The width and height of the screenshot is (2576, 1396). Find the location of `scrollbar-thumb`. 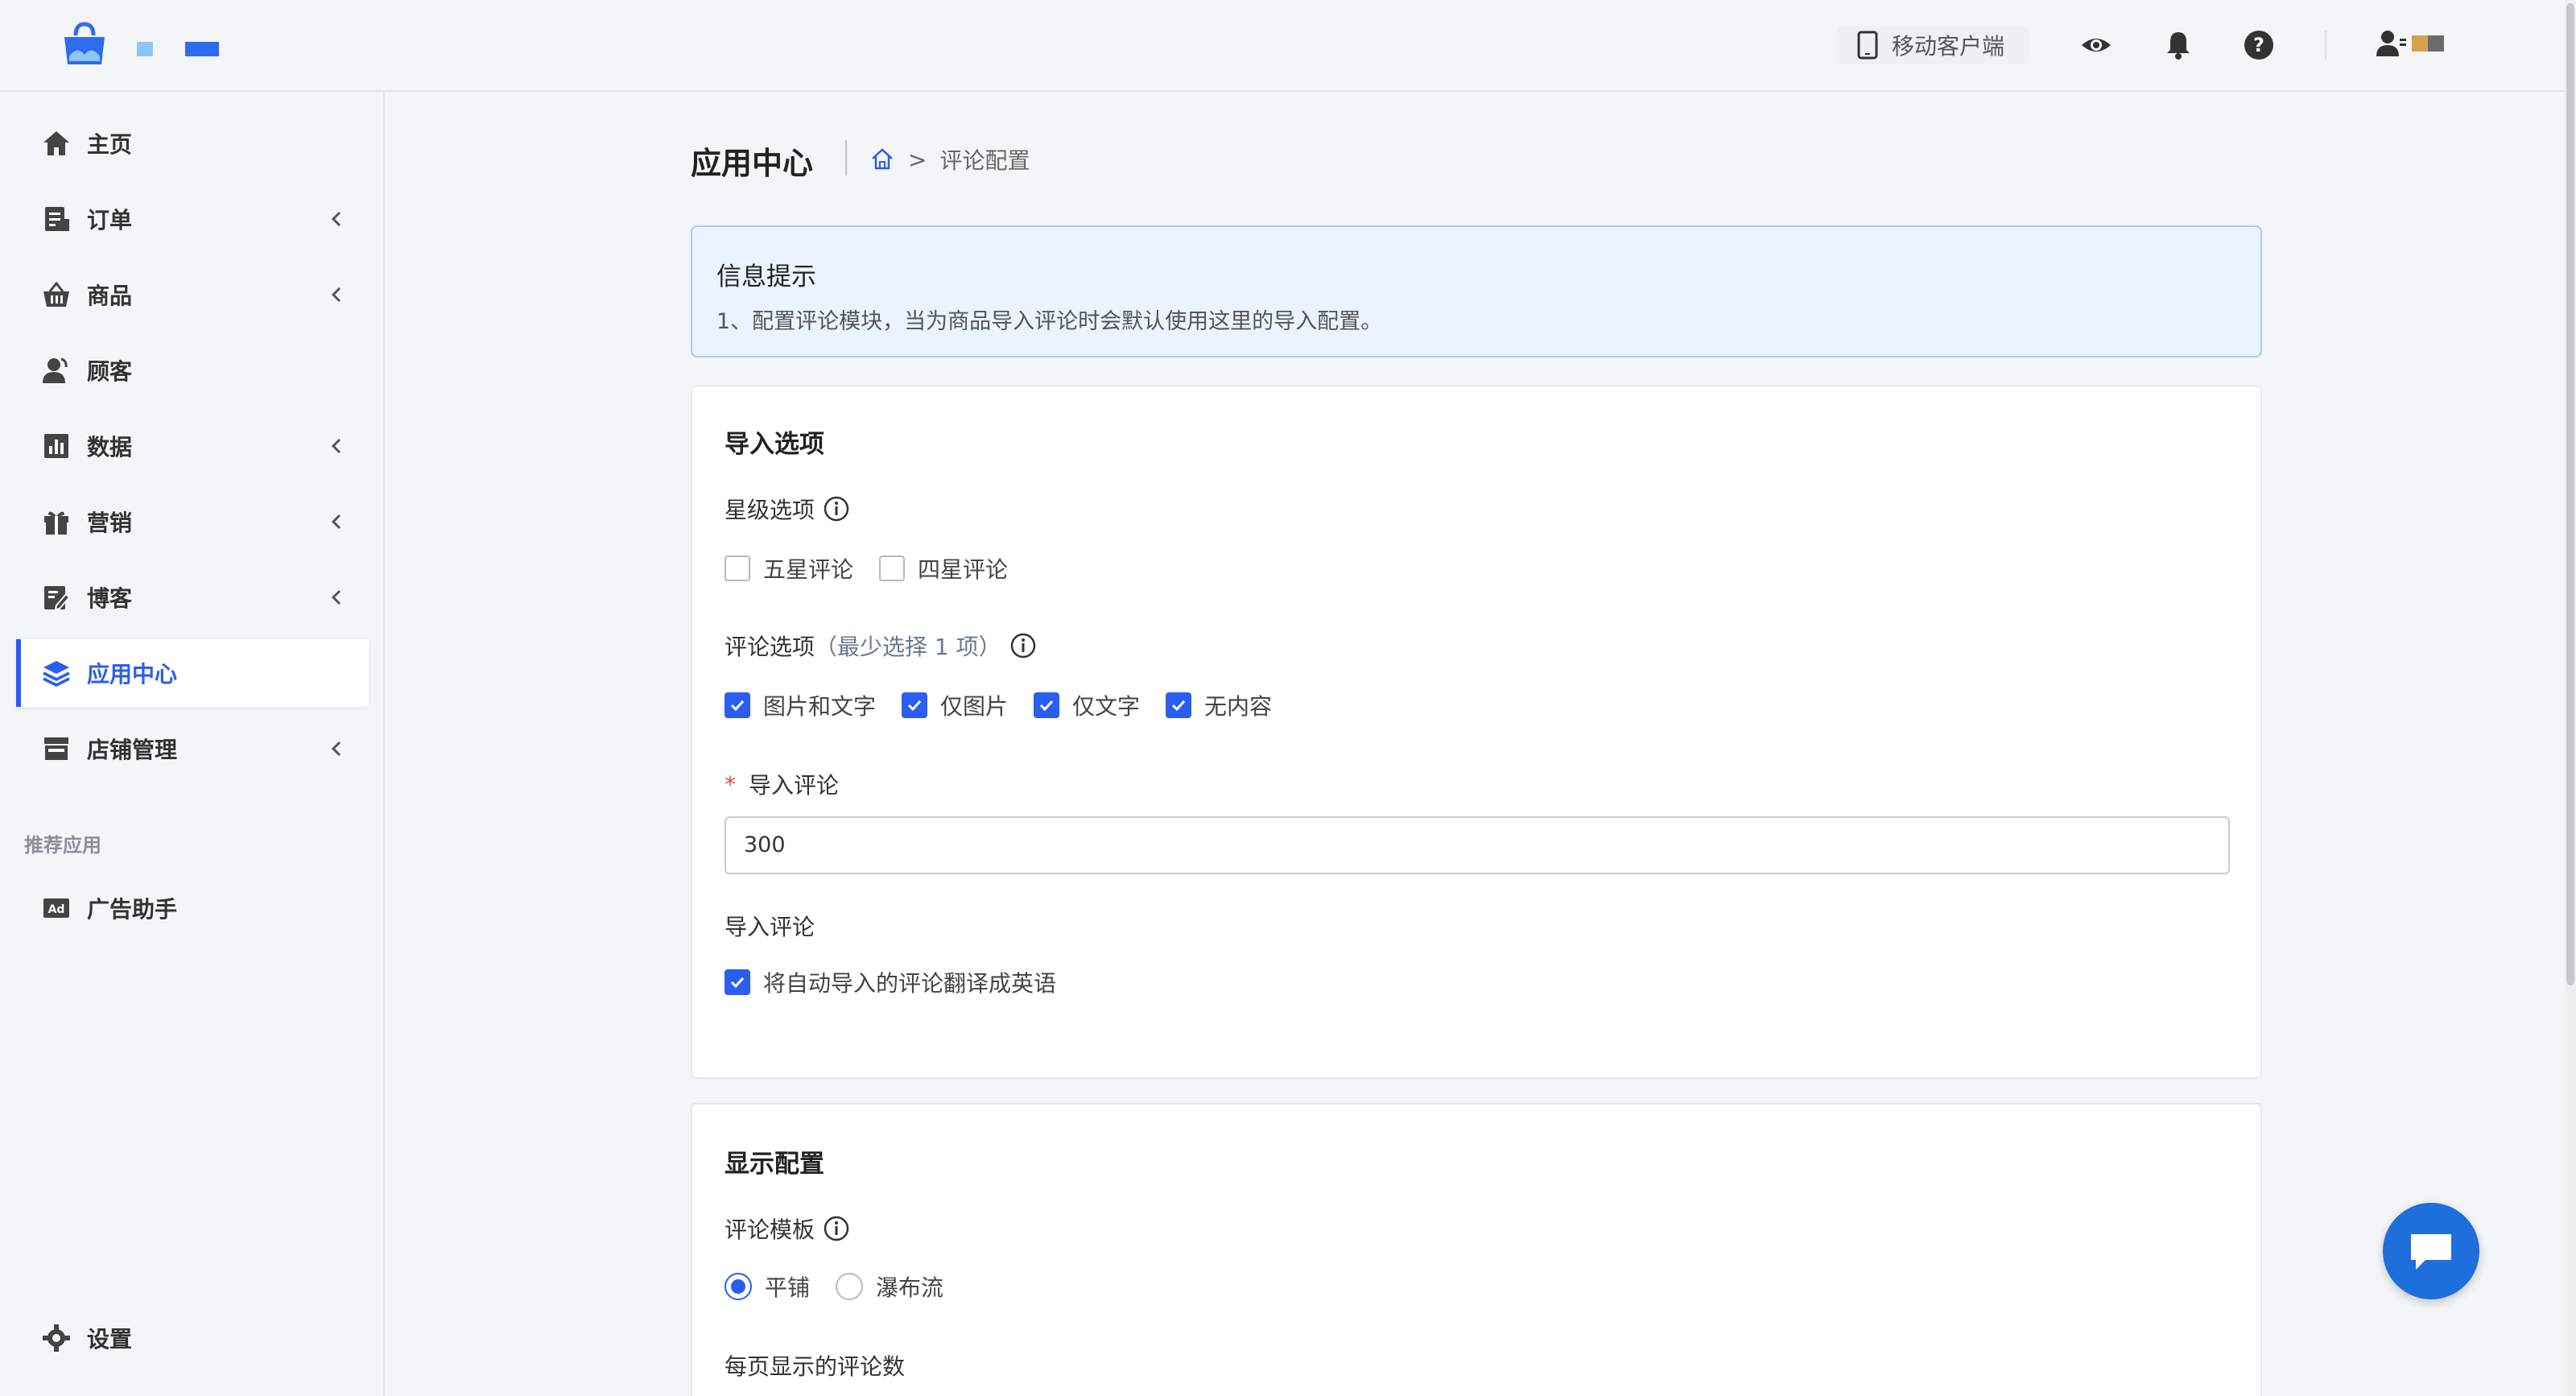

scrollbar-thumb is located at coordinates (2570, 494).